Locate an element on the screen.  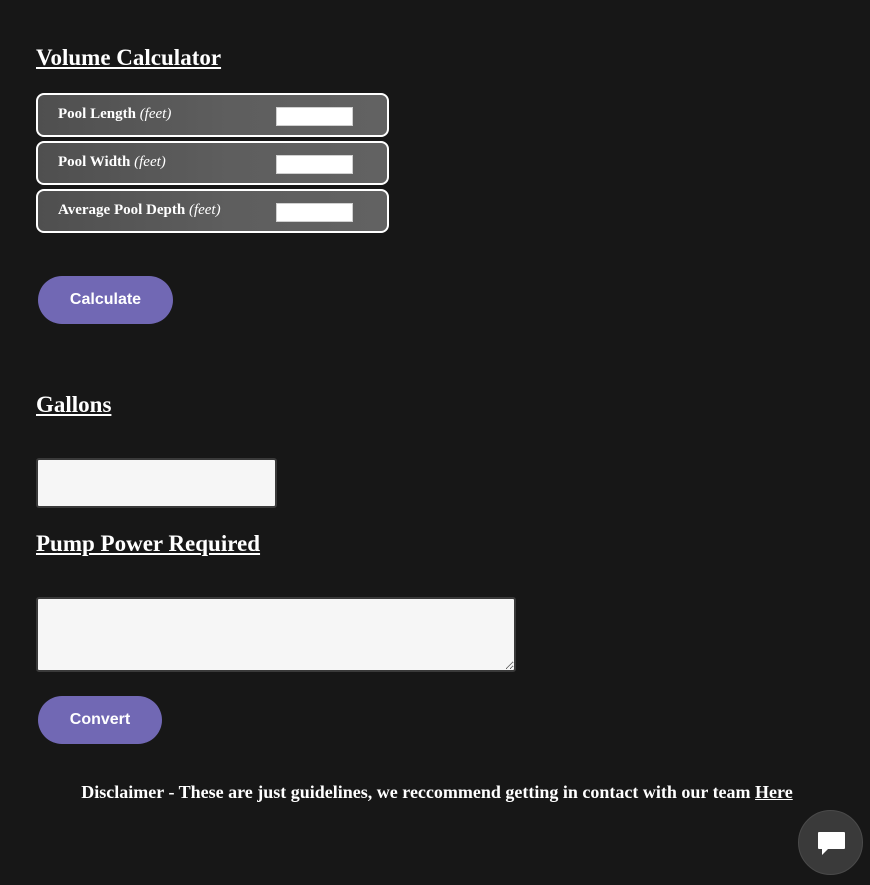
pool-depth-label: Average Pool Depth (feet) is located at coordinates (139, 210).